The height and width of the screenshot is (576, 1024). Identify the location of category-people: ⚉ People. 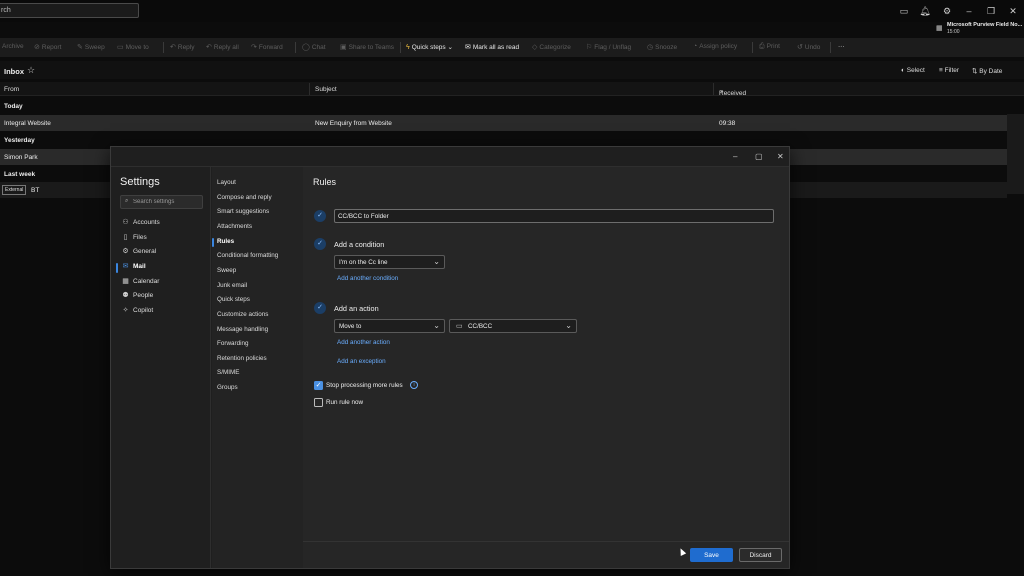
(164, 297).